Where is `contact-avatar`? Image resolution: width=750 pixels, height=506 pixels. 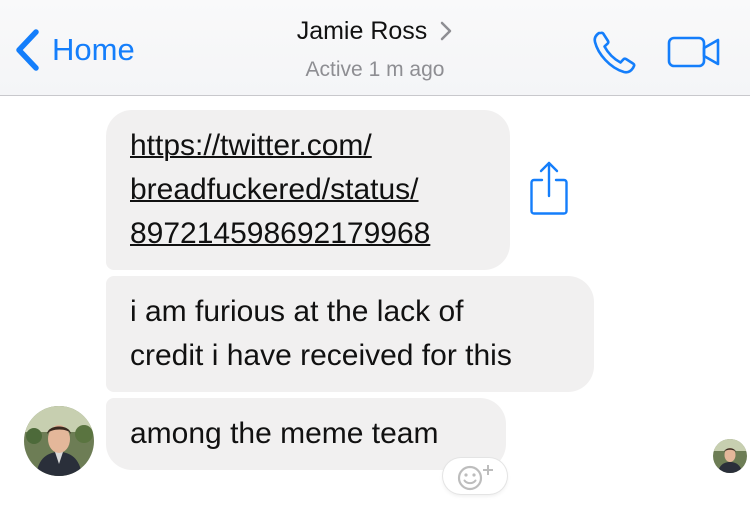 contact-avatar is located at coordinates (59, 441).